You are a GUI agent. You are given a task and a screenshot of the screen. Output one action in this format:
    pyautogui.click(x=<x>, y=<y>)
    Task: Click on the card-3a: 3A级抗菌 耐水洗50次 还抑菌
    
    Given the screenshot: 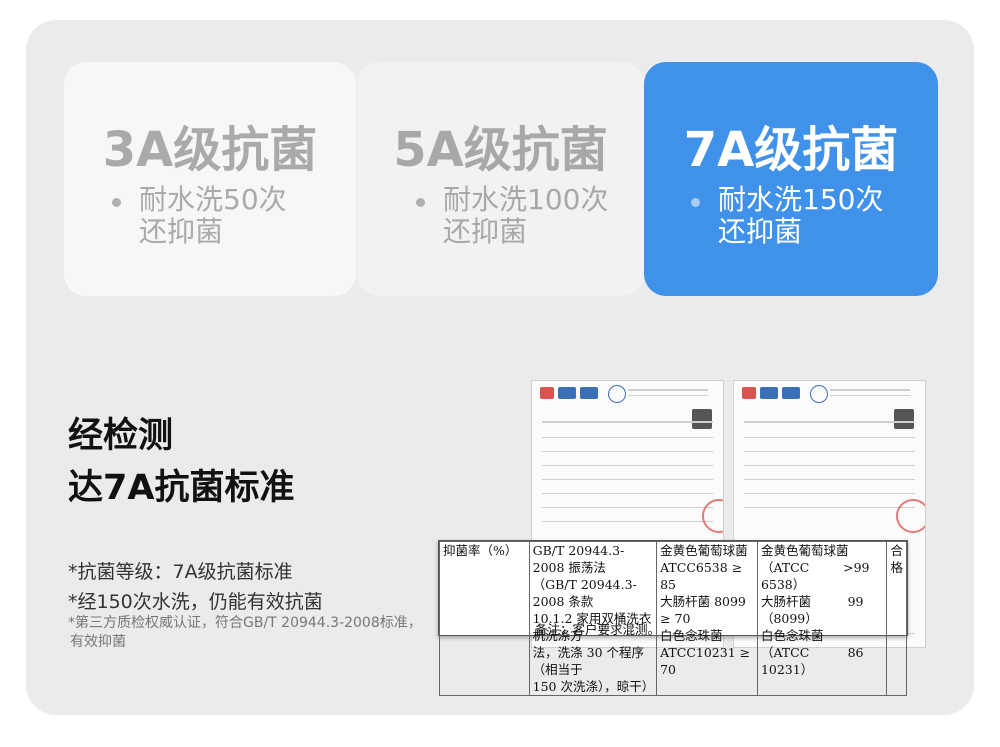 What is the action you would take?
    pyautogui.click(x=210, y=179)
    